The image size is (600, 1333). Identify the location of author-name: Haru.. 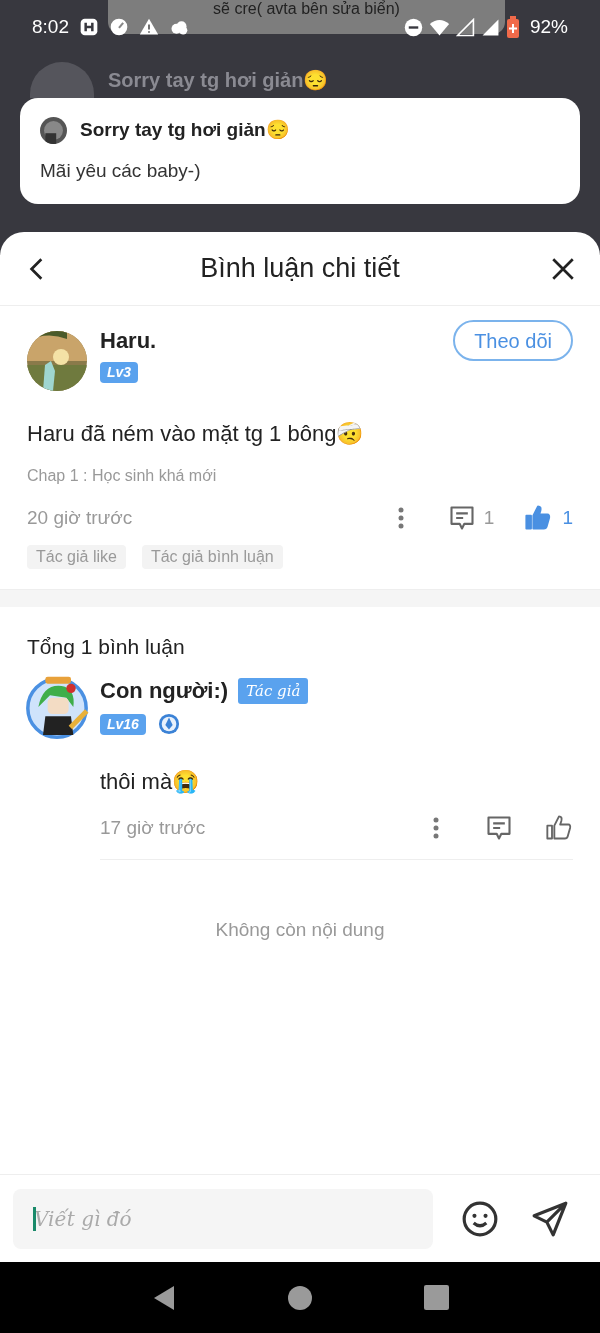
(128, 341).